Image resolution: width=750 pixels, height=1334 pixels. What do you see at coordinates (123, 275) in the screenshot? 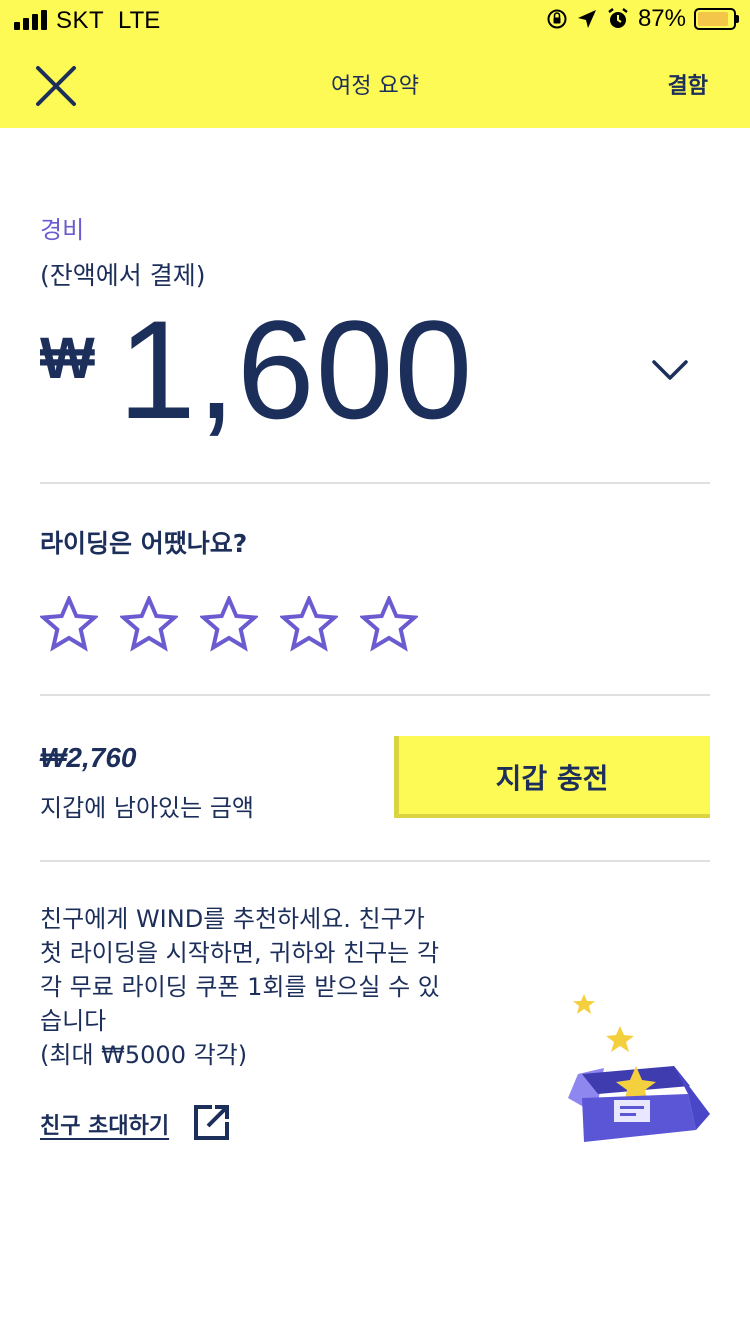
I see `fee-sublabel: (잔액에서 결제)` at bounding box center [123, 275].